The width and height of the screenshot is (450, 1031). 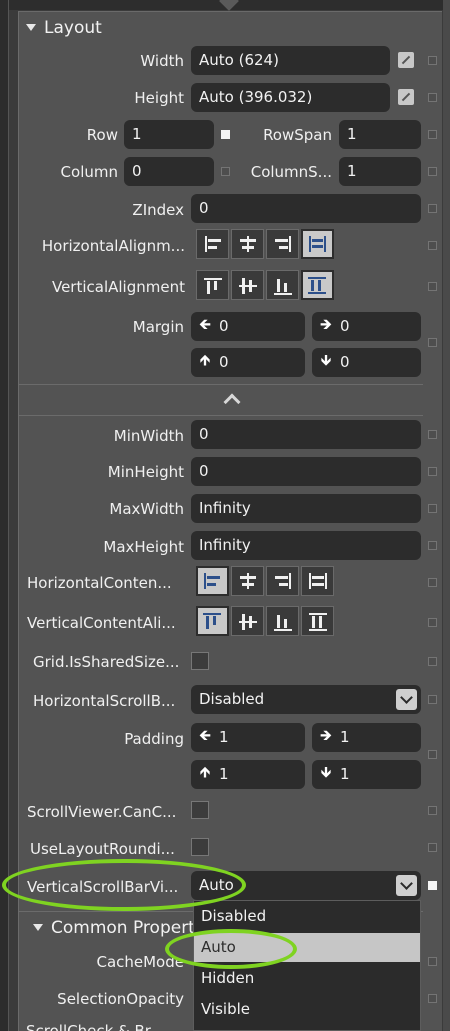 I want to click on dropdown-option-disabled: Disabled, so click(x=307, y=916).